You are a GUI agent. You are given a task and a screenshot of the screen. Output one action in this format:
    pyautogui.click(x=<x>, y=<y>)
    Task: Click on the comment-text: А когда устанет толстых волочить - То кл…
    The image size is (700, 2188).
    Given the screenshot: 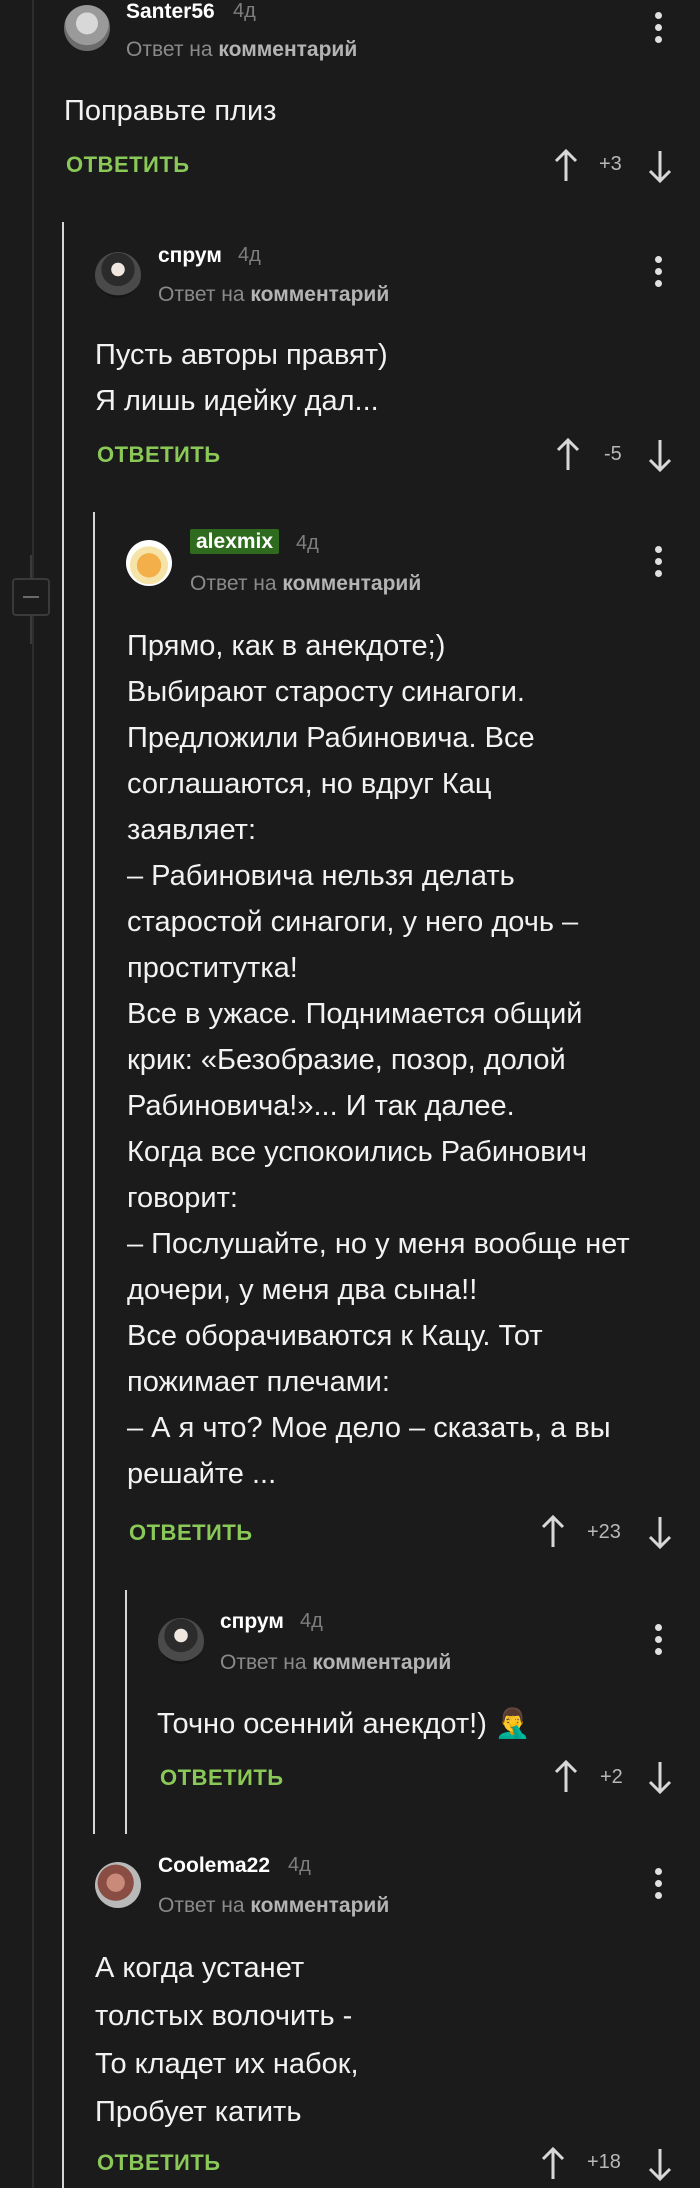 What is the action you would take?
    pyautogui.click(x=227, y=2040)
    